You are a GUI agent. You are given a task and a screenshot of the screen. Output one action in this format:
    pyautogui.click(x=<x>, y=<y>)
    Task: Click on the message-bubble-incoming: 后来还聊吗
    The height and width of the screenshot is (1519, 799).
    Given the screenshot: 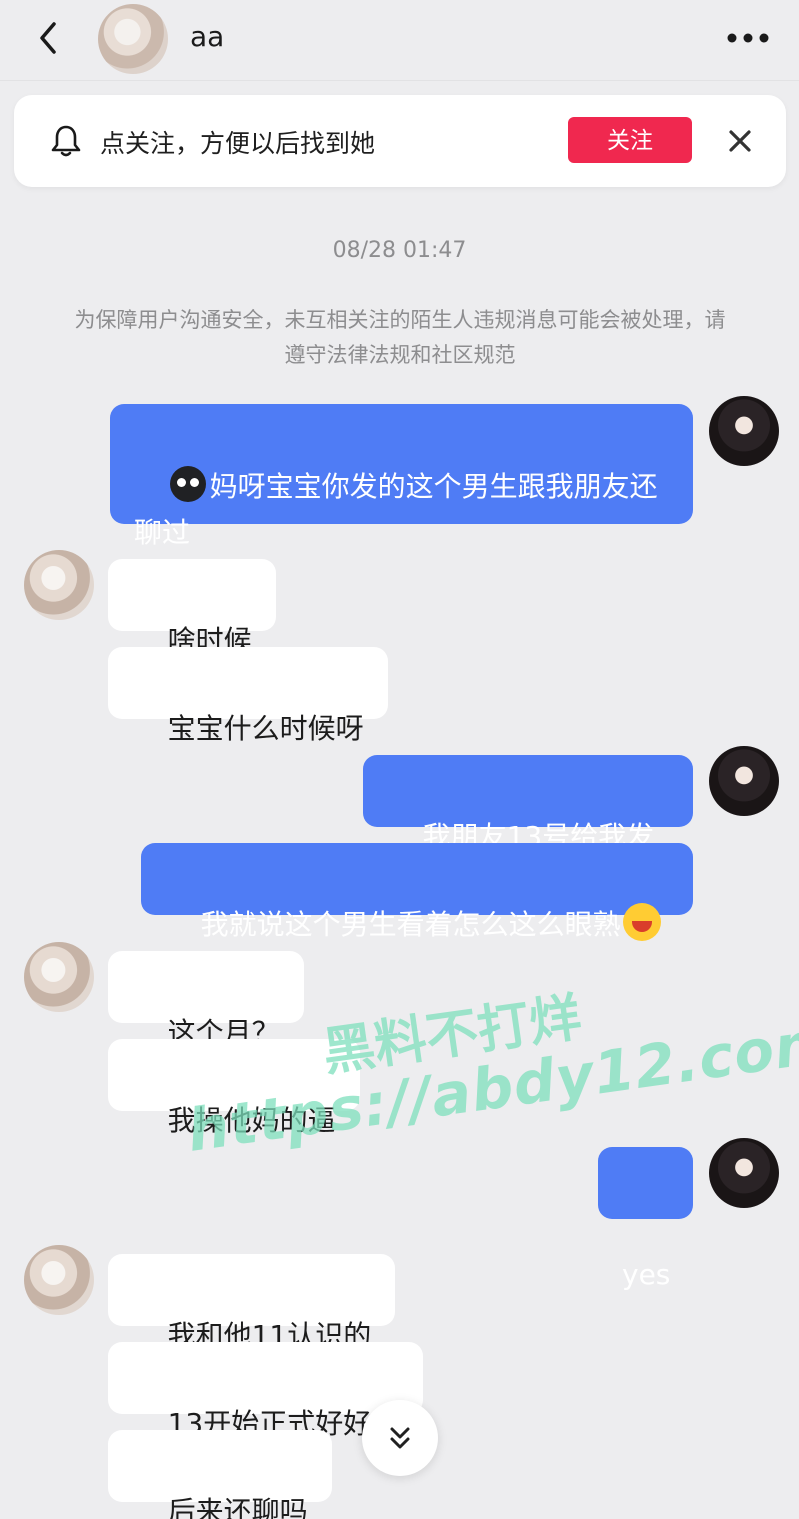 What is the action you would take?
    pyautogui.click(x=220, y=1474)
    